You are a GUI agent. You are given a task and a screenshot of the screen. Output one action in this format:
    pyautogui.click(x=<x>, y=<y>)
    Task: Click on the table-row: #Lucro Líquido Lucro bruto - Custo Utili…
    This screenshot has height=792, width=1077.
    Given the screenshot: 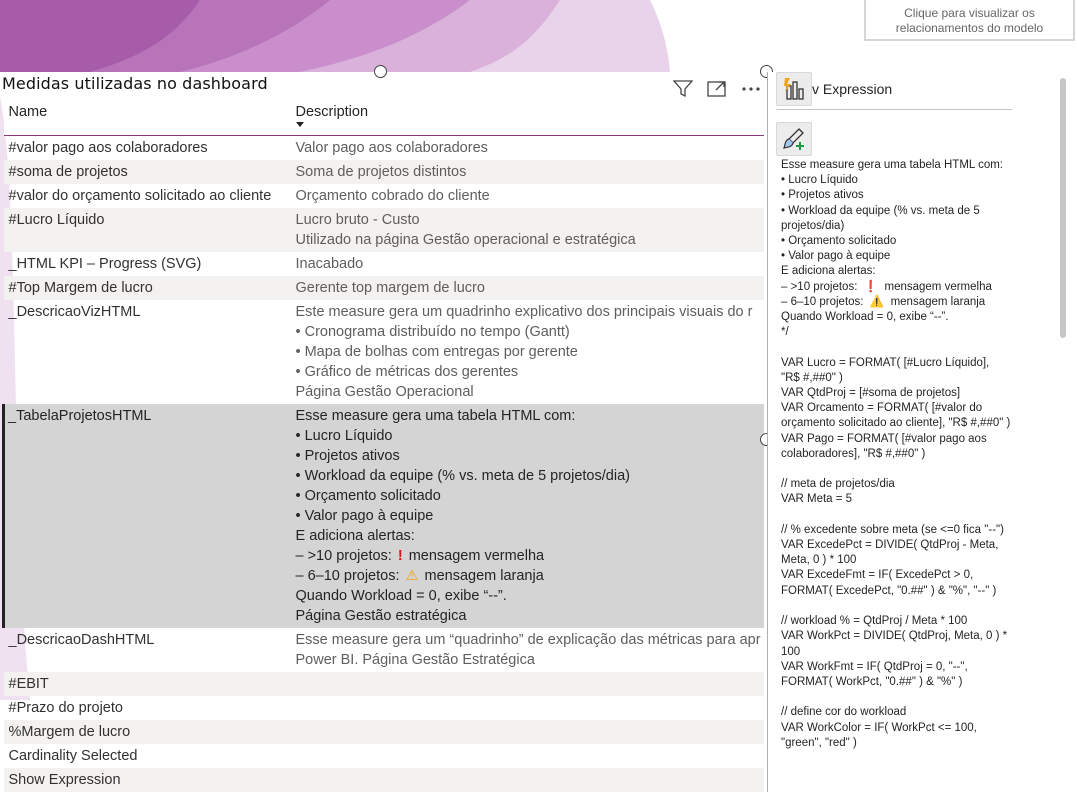 What is the action you would take?
    pyautogui.click(x=383, y=230)
    